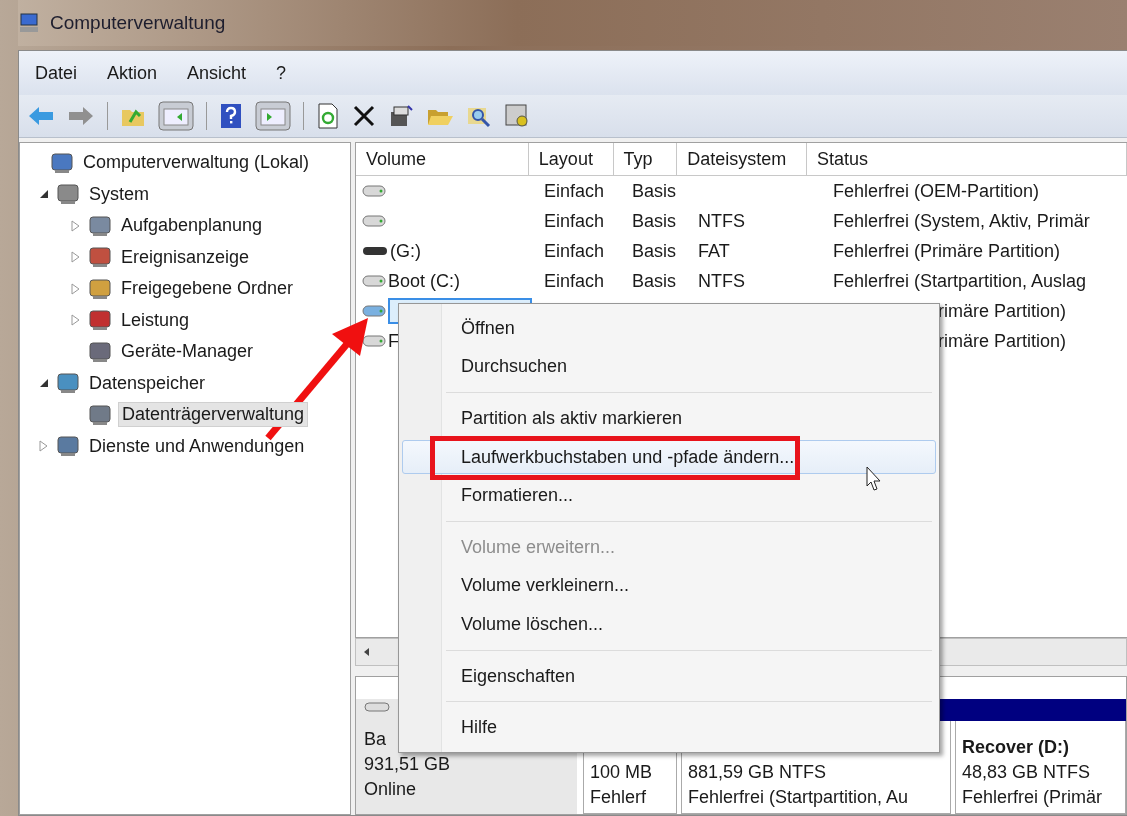  I want to click on disk-size: 931,51 GB, so click(407, 764).